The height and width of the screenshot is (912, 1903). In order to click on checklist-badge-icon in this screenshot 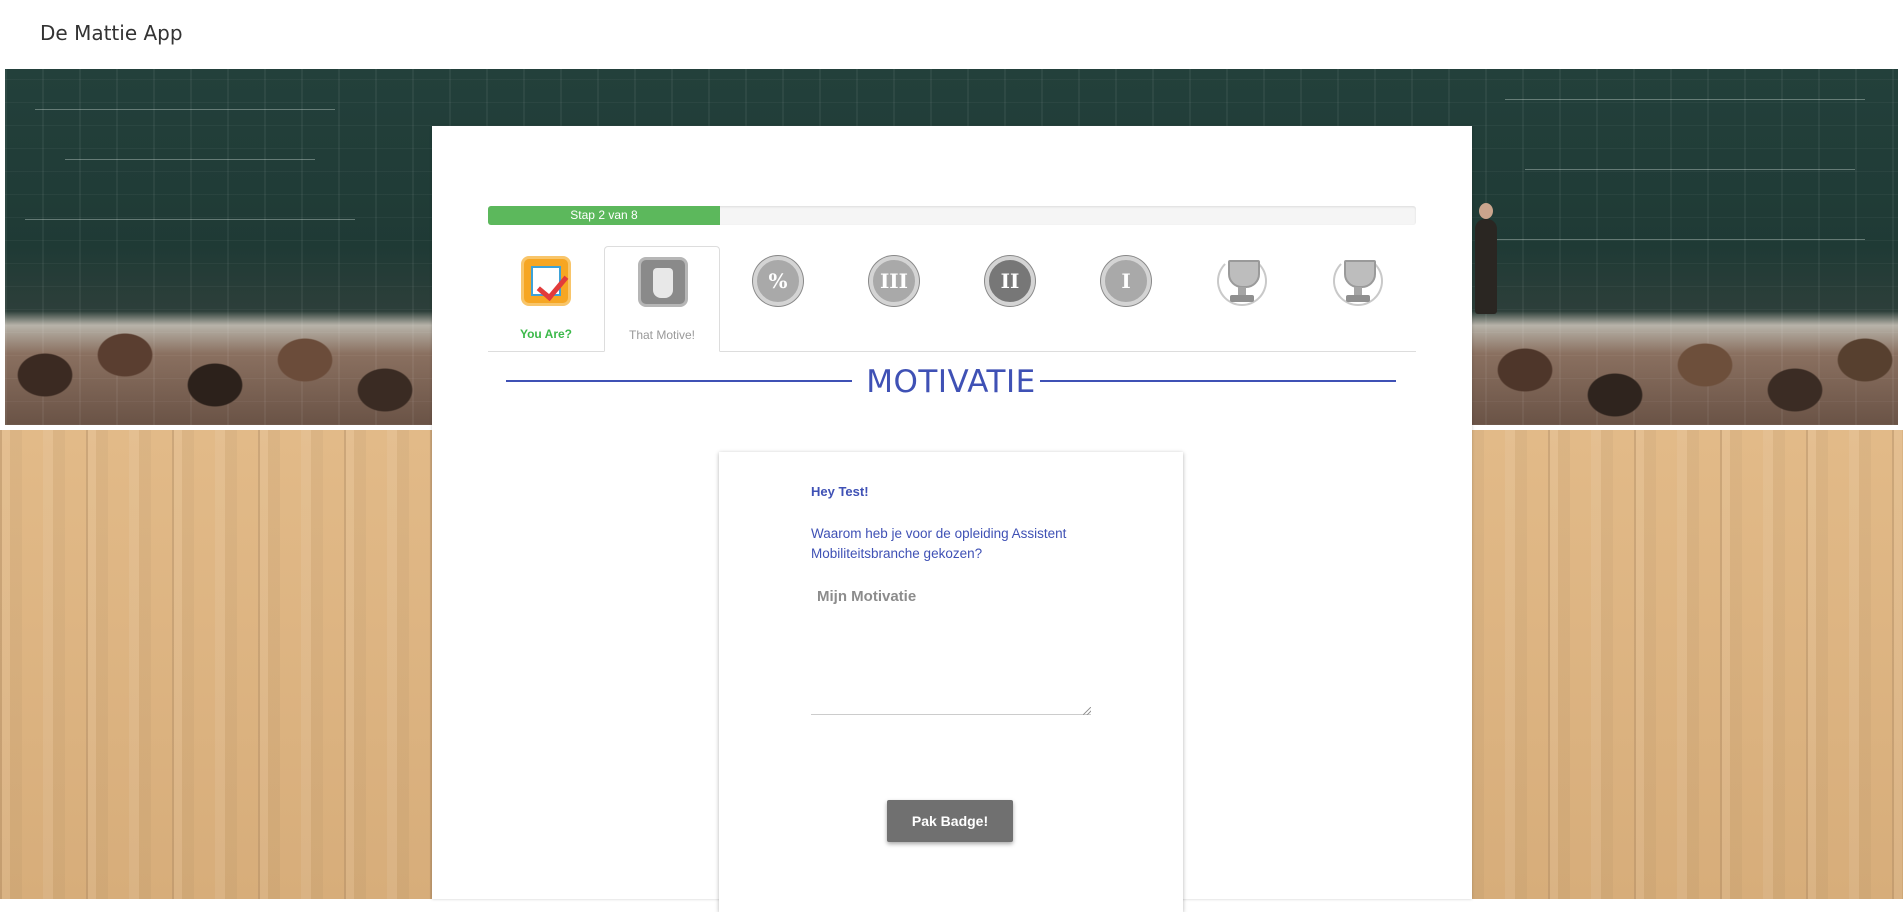, I will do `click(546, 281)`.